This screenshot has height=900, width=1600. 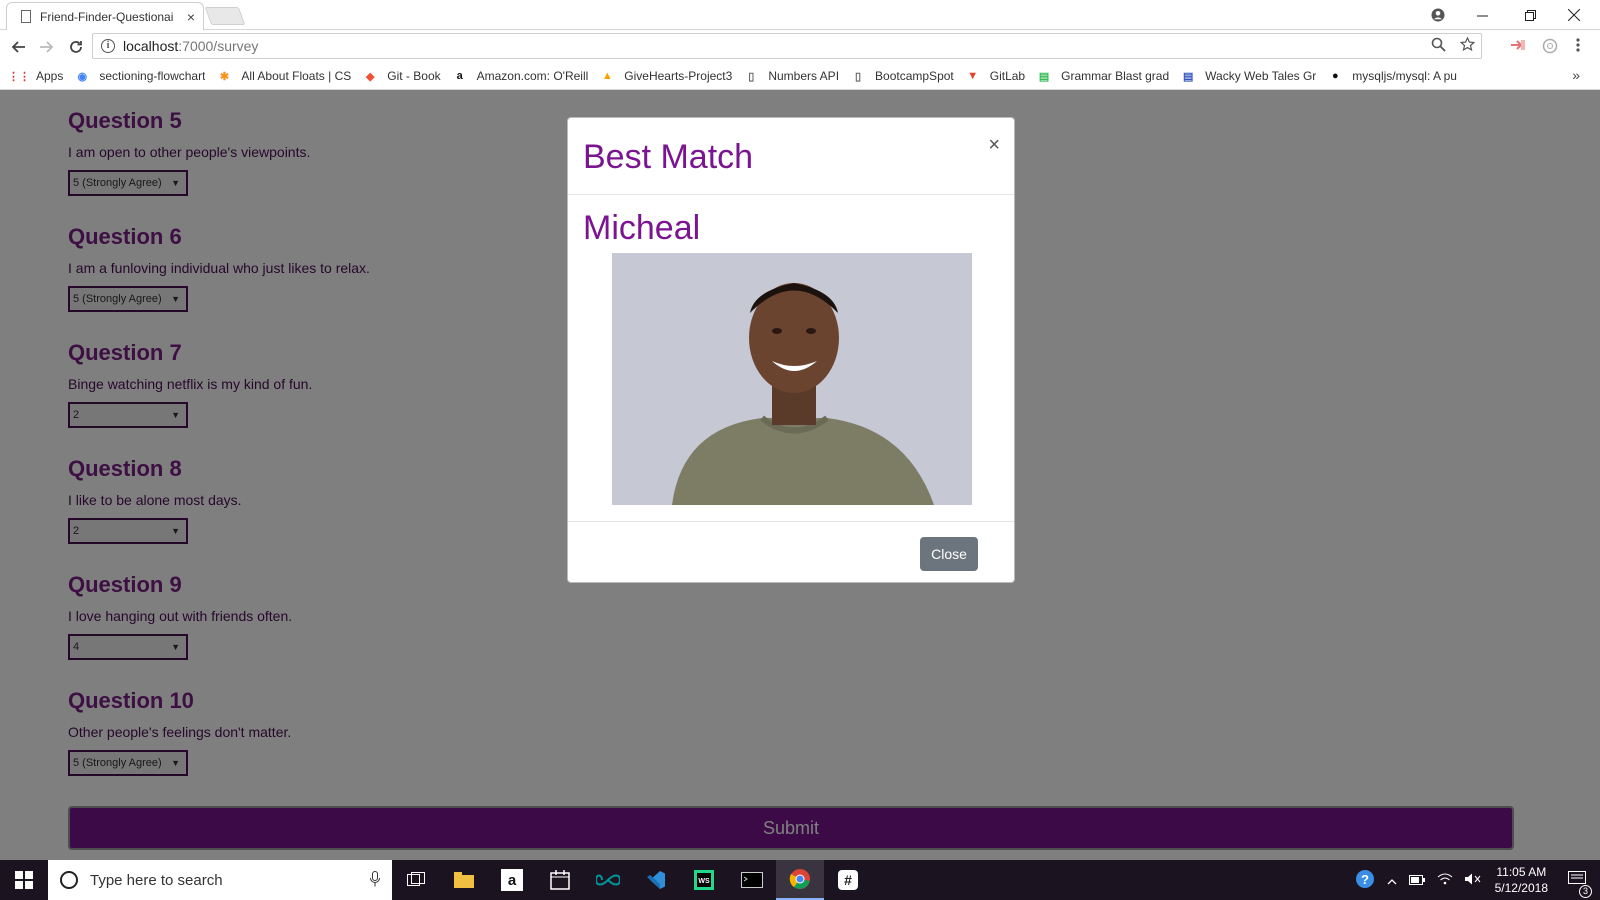 I want to click on bookmark-label: Git - Book, so click(x=414, y=76).